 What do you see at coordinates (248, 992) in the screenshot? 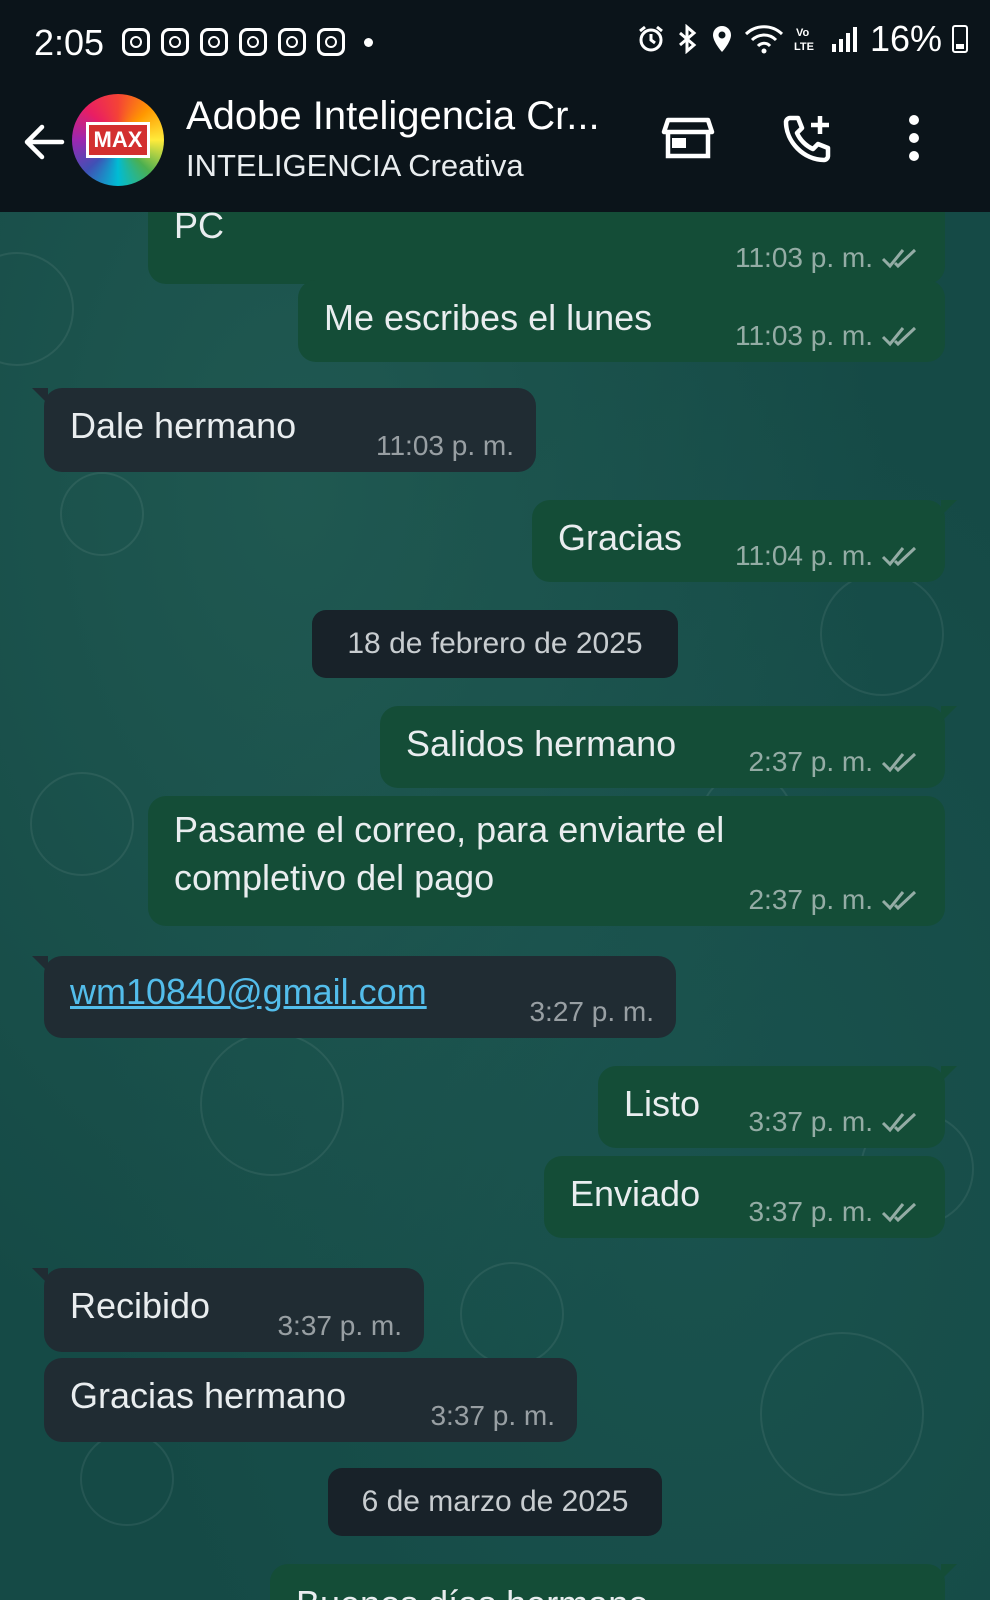
I see `email-link: wm10840@gmail.com` at bounding box center [248, 992].